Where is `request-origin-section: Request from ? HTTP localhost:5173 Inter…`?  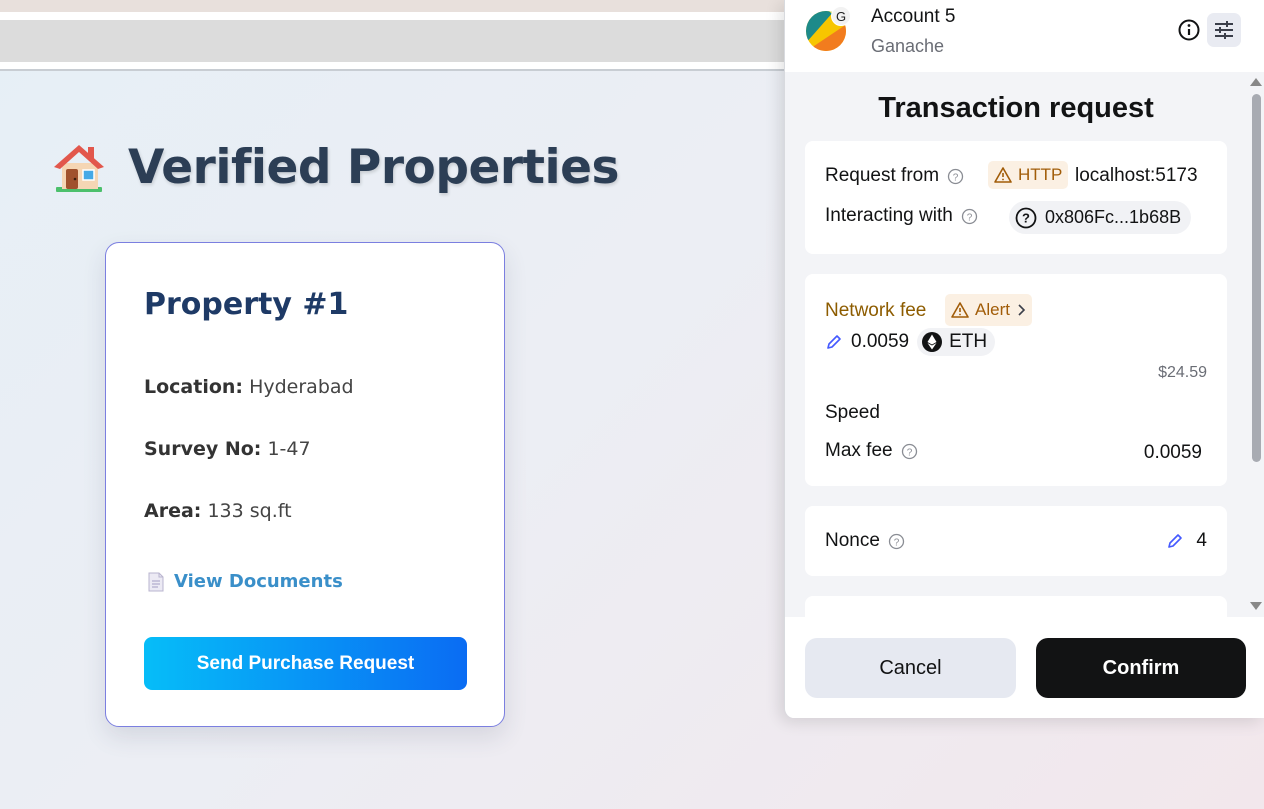
request-origin-section: Request from ? HTTP localhost:5173 Inter… is located at coordinates (1016, 197).